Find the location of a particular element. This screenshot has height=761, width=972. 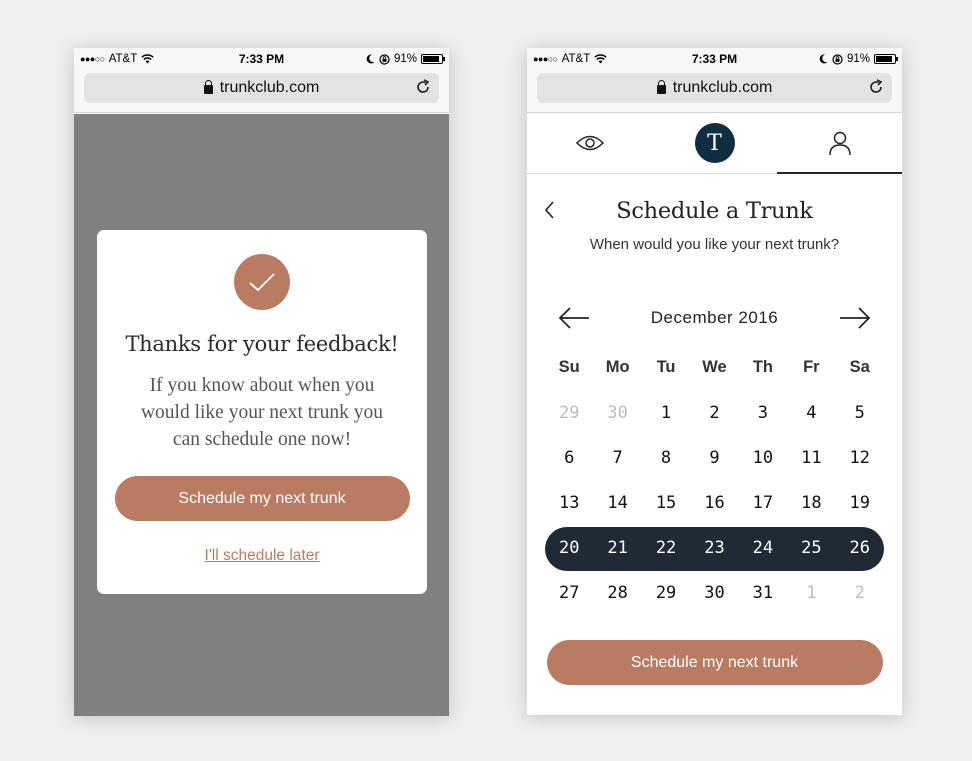

eye-icon is located at coordinates (589, 143).